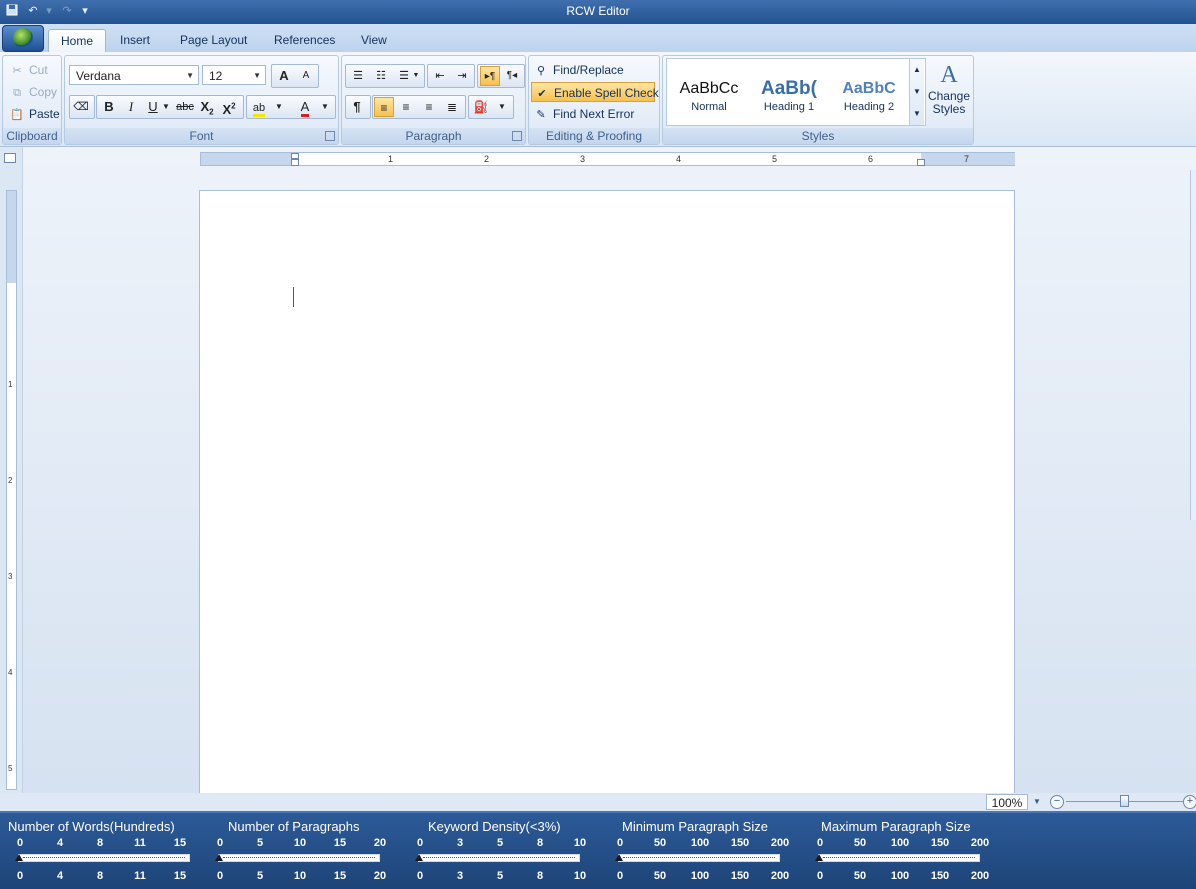 The height and width of the screenshot is (889, 1196). What do you see at coordinates (541, 70) in the screenshot?
I see `binoculars-icon: ⚲` at bounding box center [541, 70].